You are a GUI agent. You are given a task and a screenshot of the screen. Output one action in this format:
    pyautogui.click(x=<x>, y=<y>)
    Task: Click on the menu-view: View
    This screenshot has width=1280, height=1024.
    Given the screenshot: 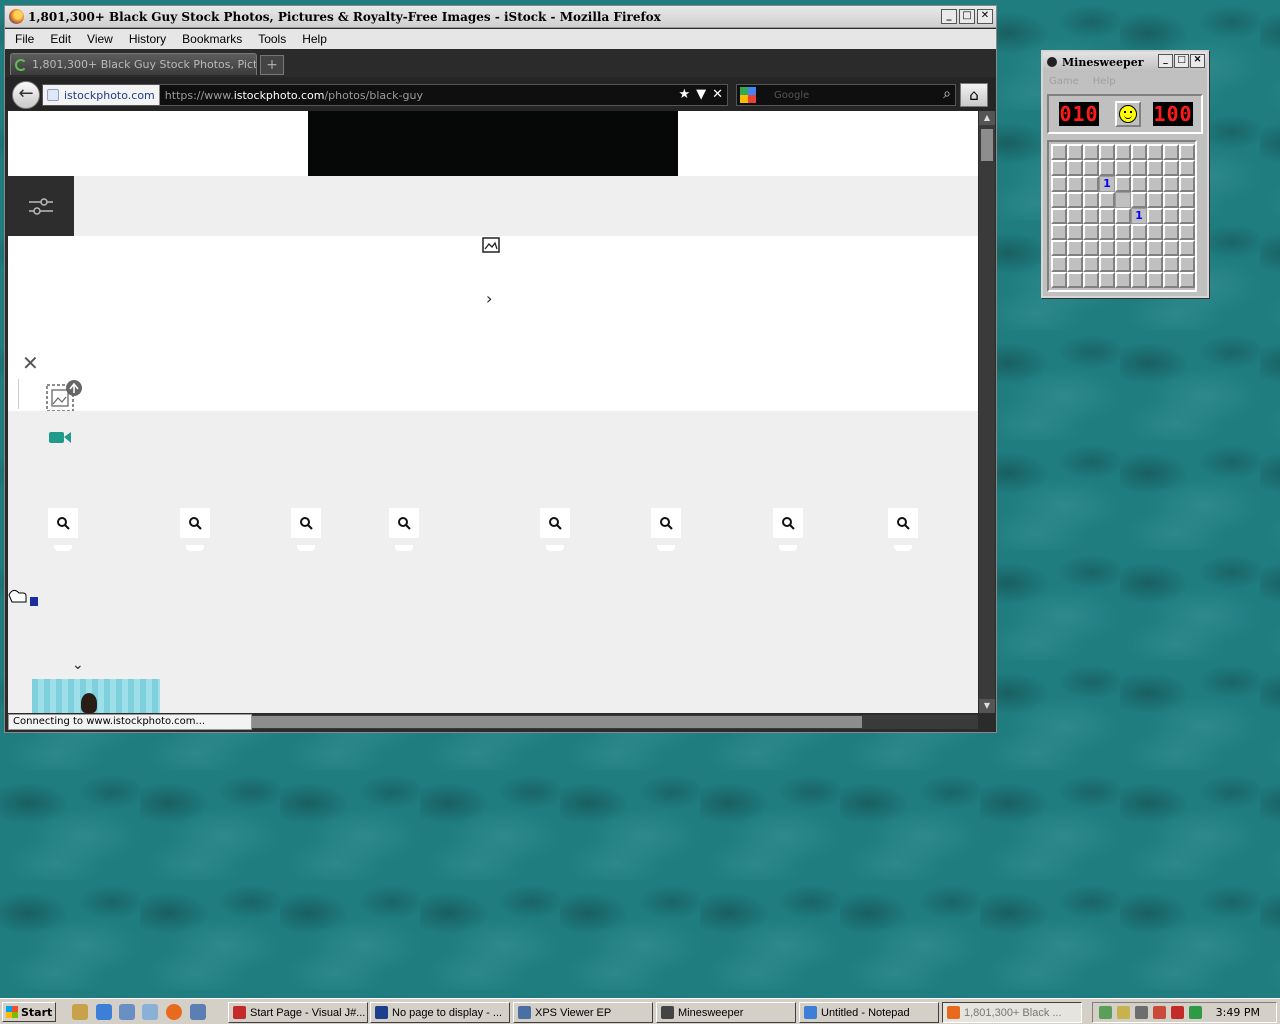 What is the action you would take?
    pyautogui.click(x=100, y=39)
    